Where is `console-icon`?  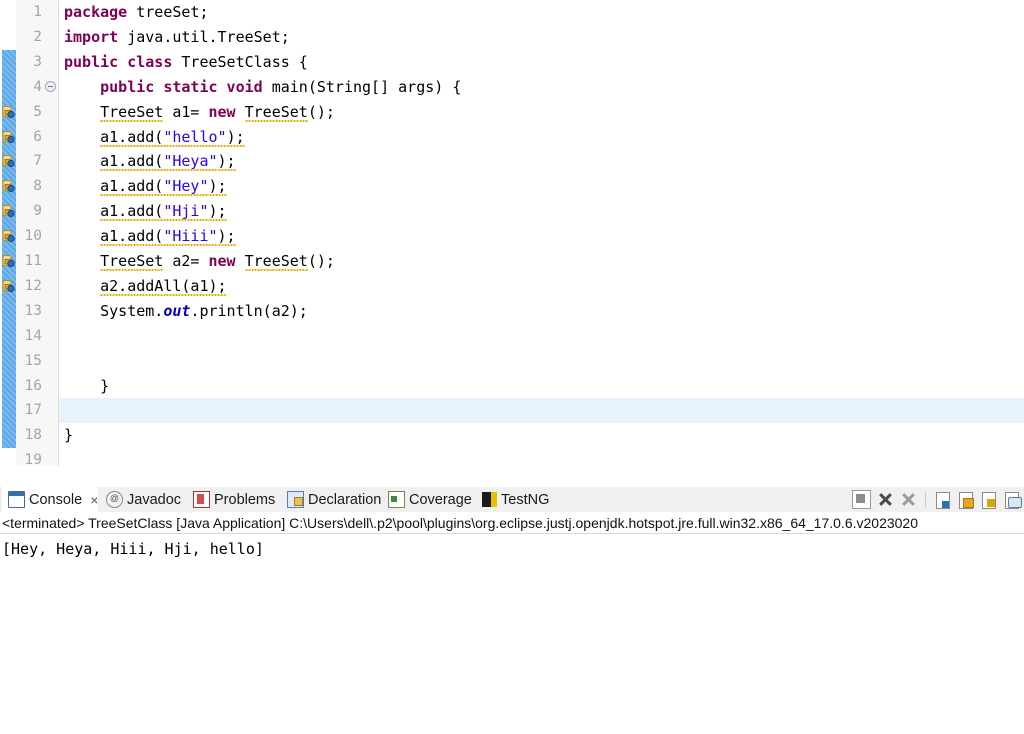
console-icon is located at coordinates (16, 499).